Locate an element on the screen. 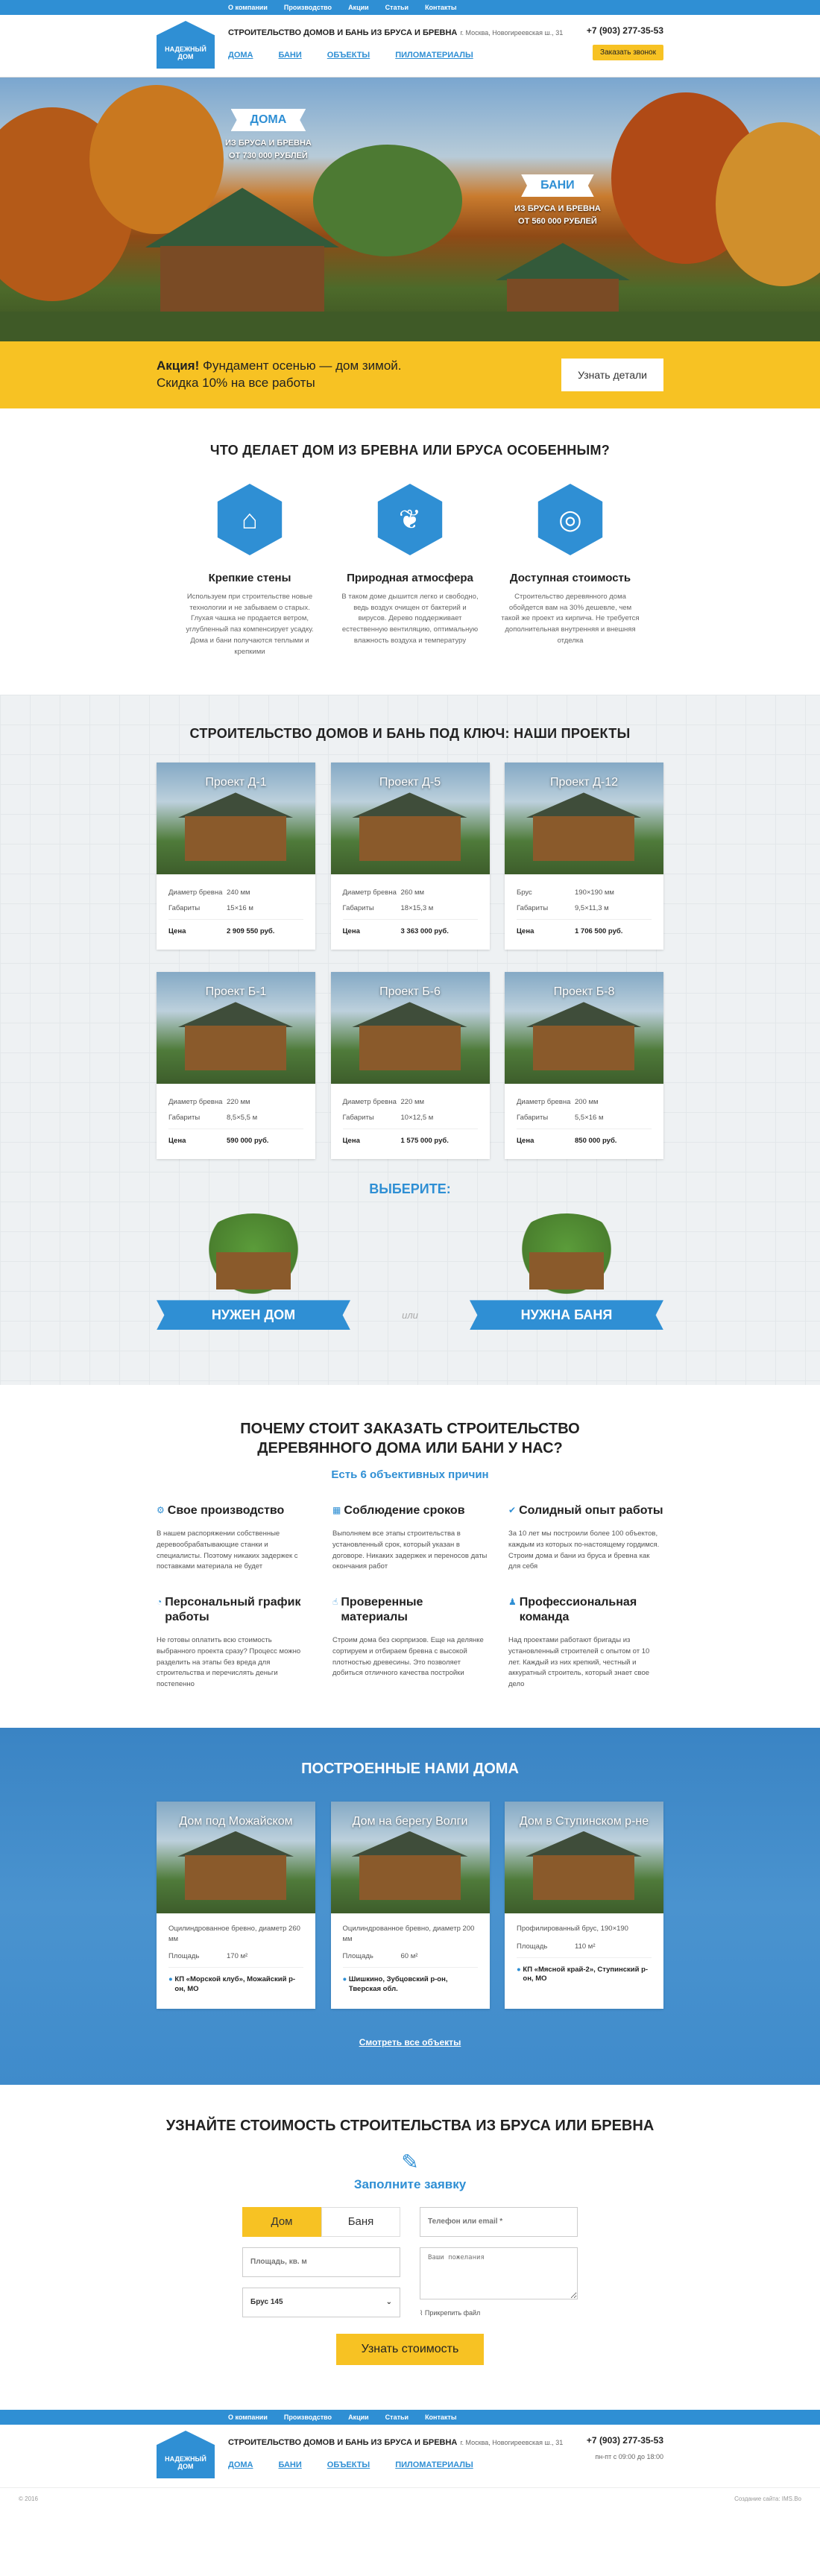  footer-nav-objects: ОБЪЕКТЫ is located at coordinates (348, 2464).